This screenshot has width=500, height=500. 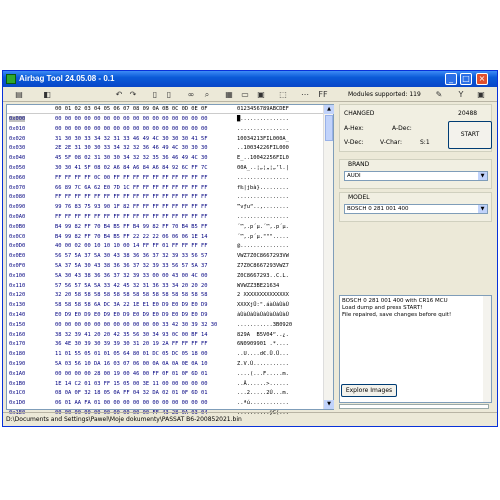 I want to click on hex-row-address: 0x180, so click(x=17, y=354).